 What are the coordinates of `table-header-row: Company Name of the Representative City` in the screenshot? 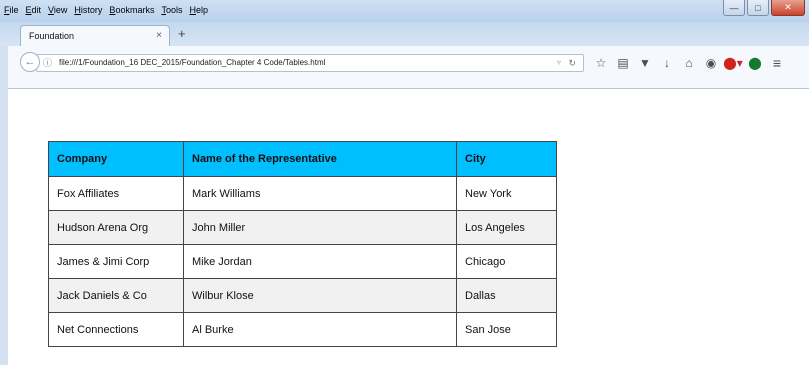 It's located at (302, 159).